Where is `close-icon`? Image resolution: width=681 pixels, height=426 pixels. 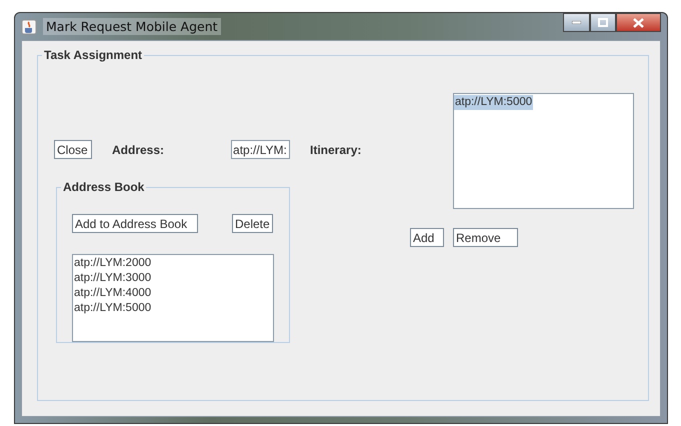
close-icon is located at coordinates (638, 23).